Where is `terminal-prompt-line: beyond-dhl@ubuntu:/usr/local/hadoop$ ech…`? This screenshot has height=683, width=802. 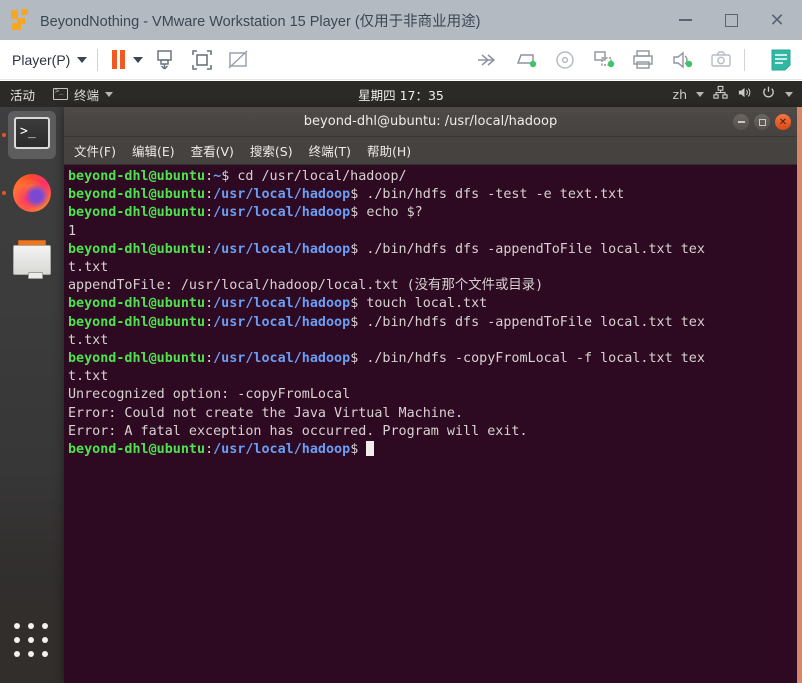
terminal-prompt-line: beyond-dhl@ubuntu:/usr/local/hadoop$ ech… is located at coordinates (432, 213).